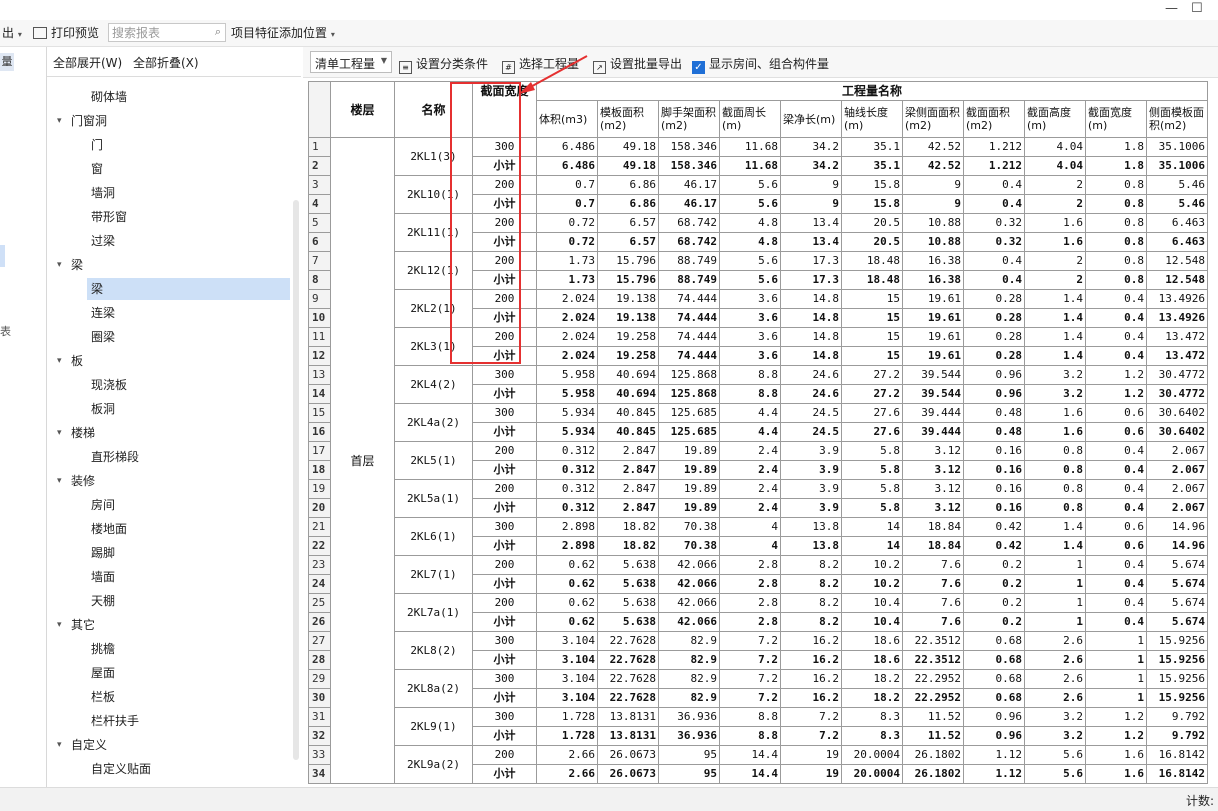  I want to click on quantity-cell: 5.8, so click(872, 451).